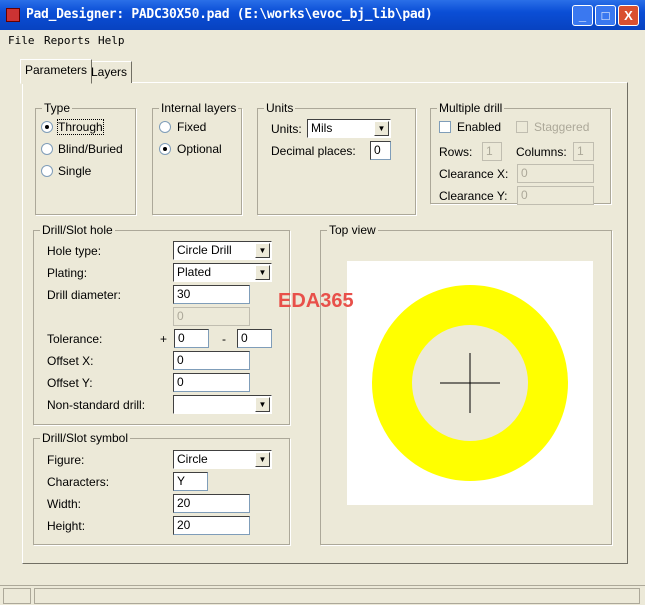  What do you see at coordinates (191, 338) in the screenshot?
I see `tolerance-plus-input: 0` at bounding box center [191, 338].